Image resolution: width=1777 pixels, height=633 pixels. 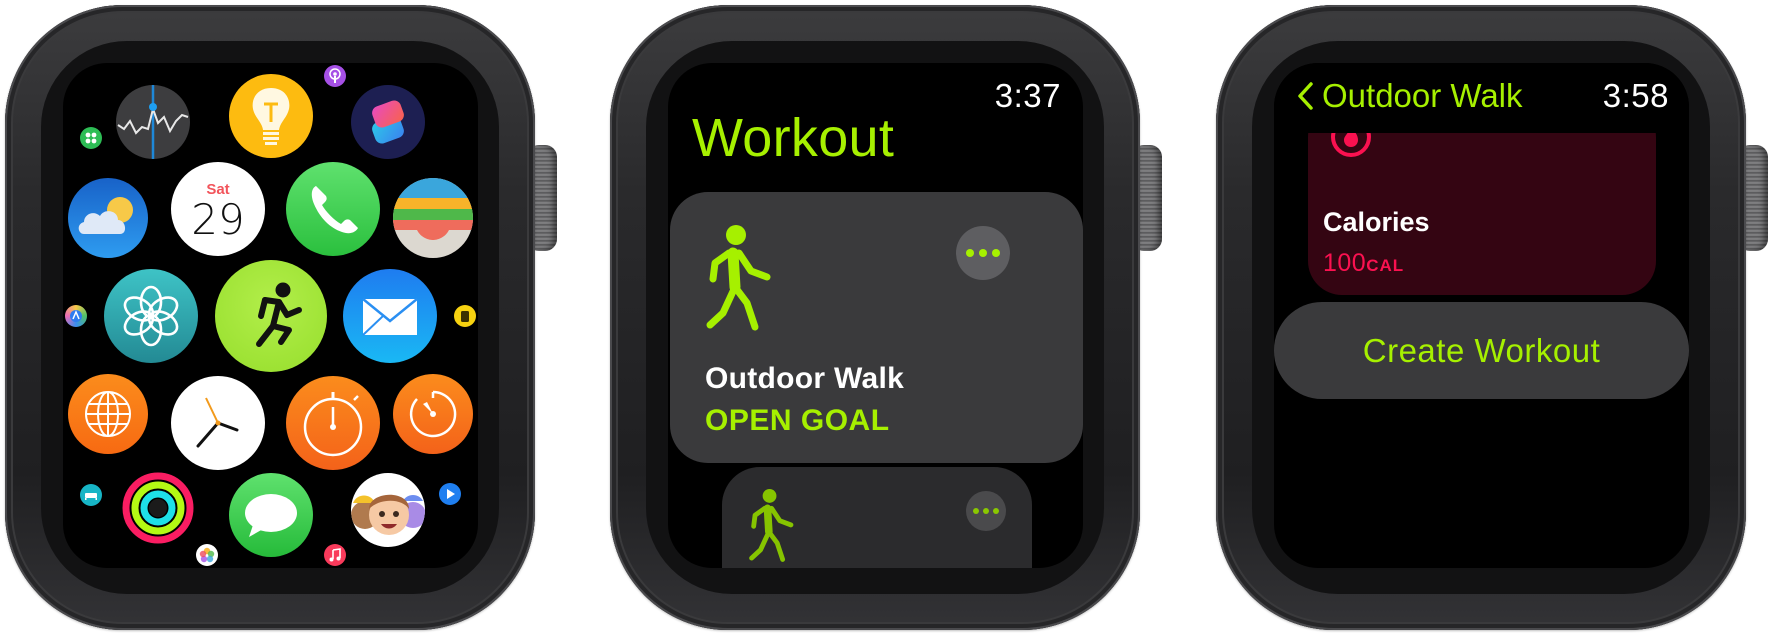 I want to click on bed-icon, so click(x=91, y=496).